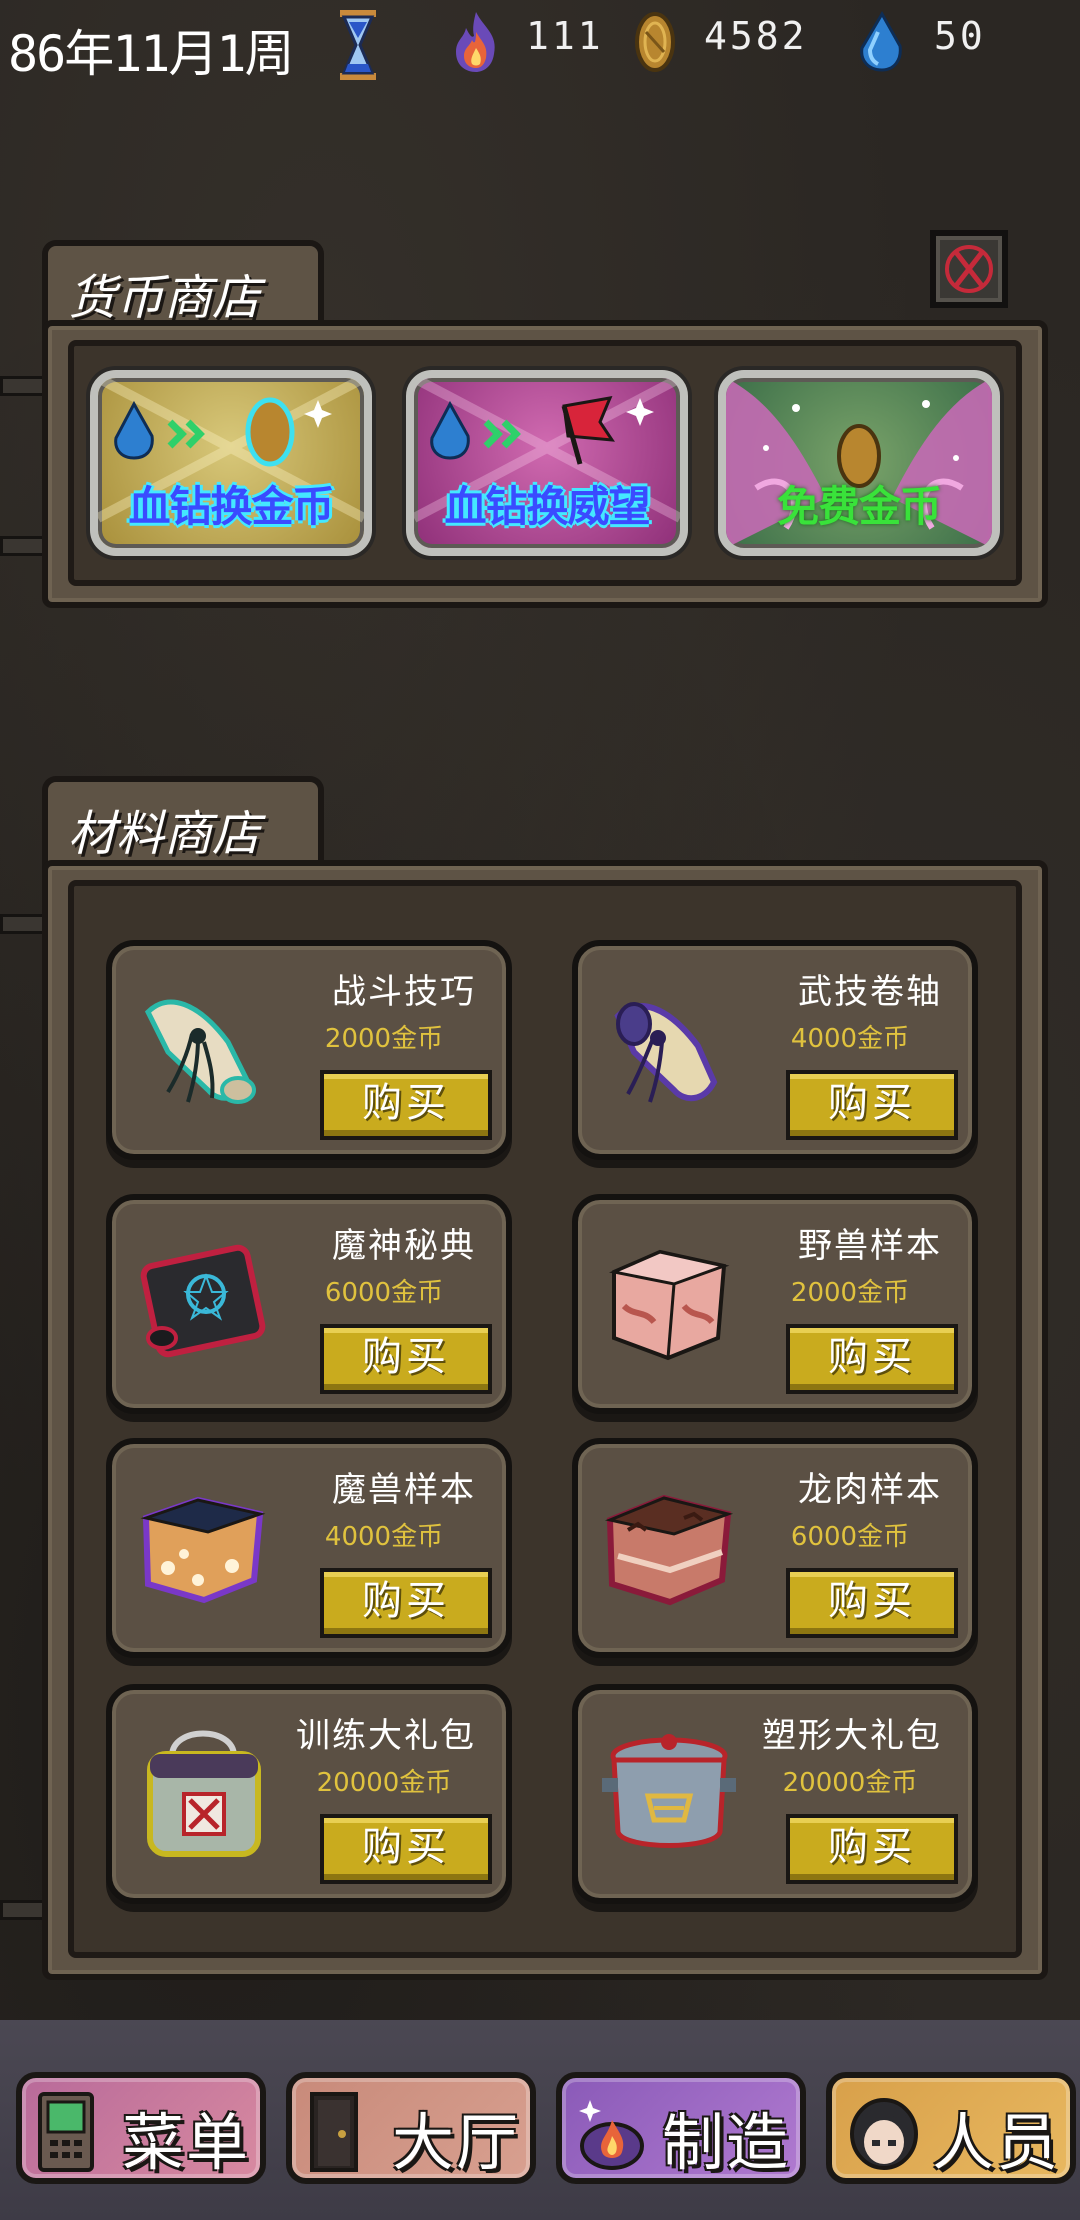 This screenshot has height=2220, width=1080. Describe the element at coordinates (476, 44) in the screenshot. I see `fire-icon` at that location.